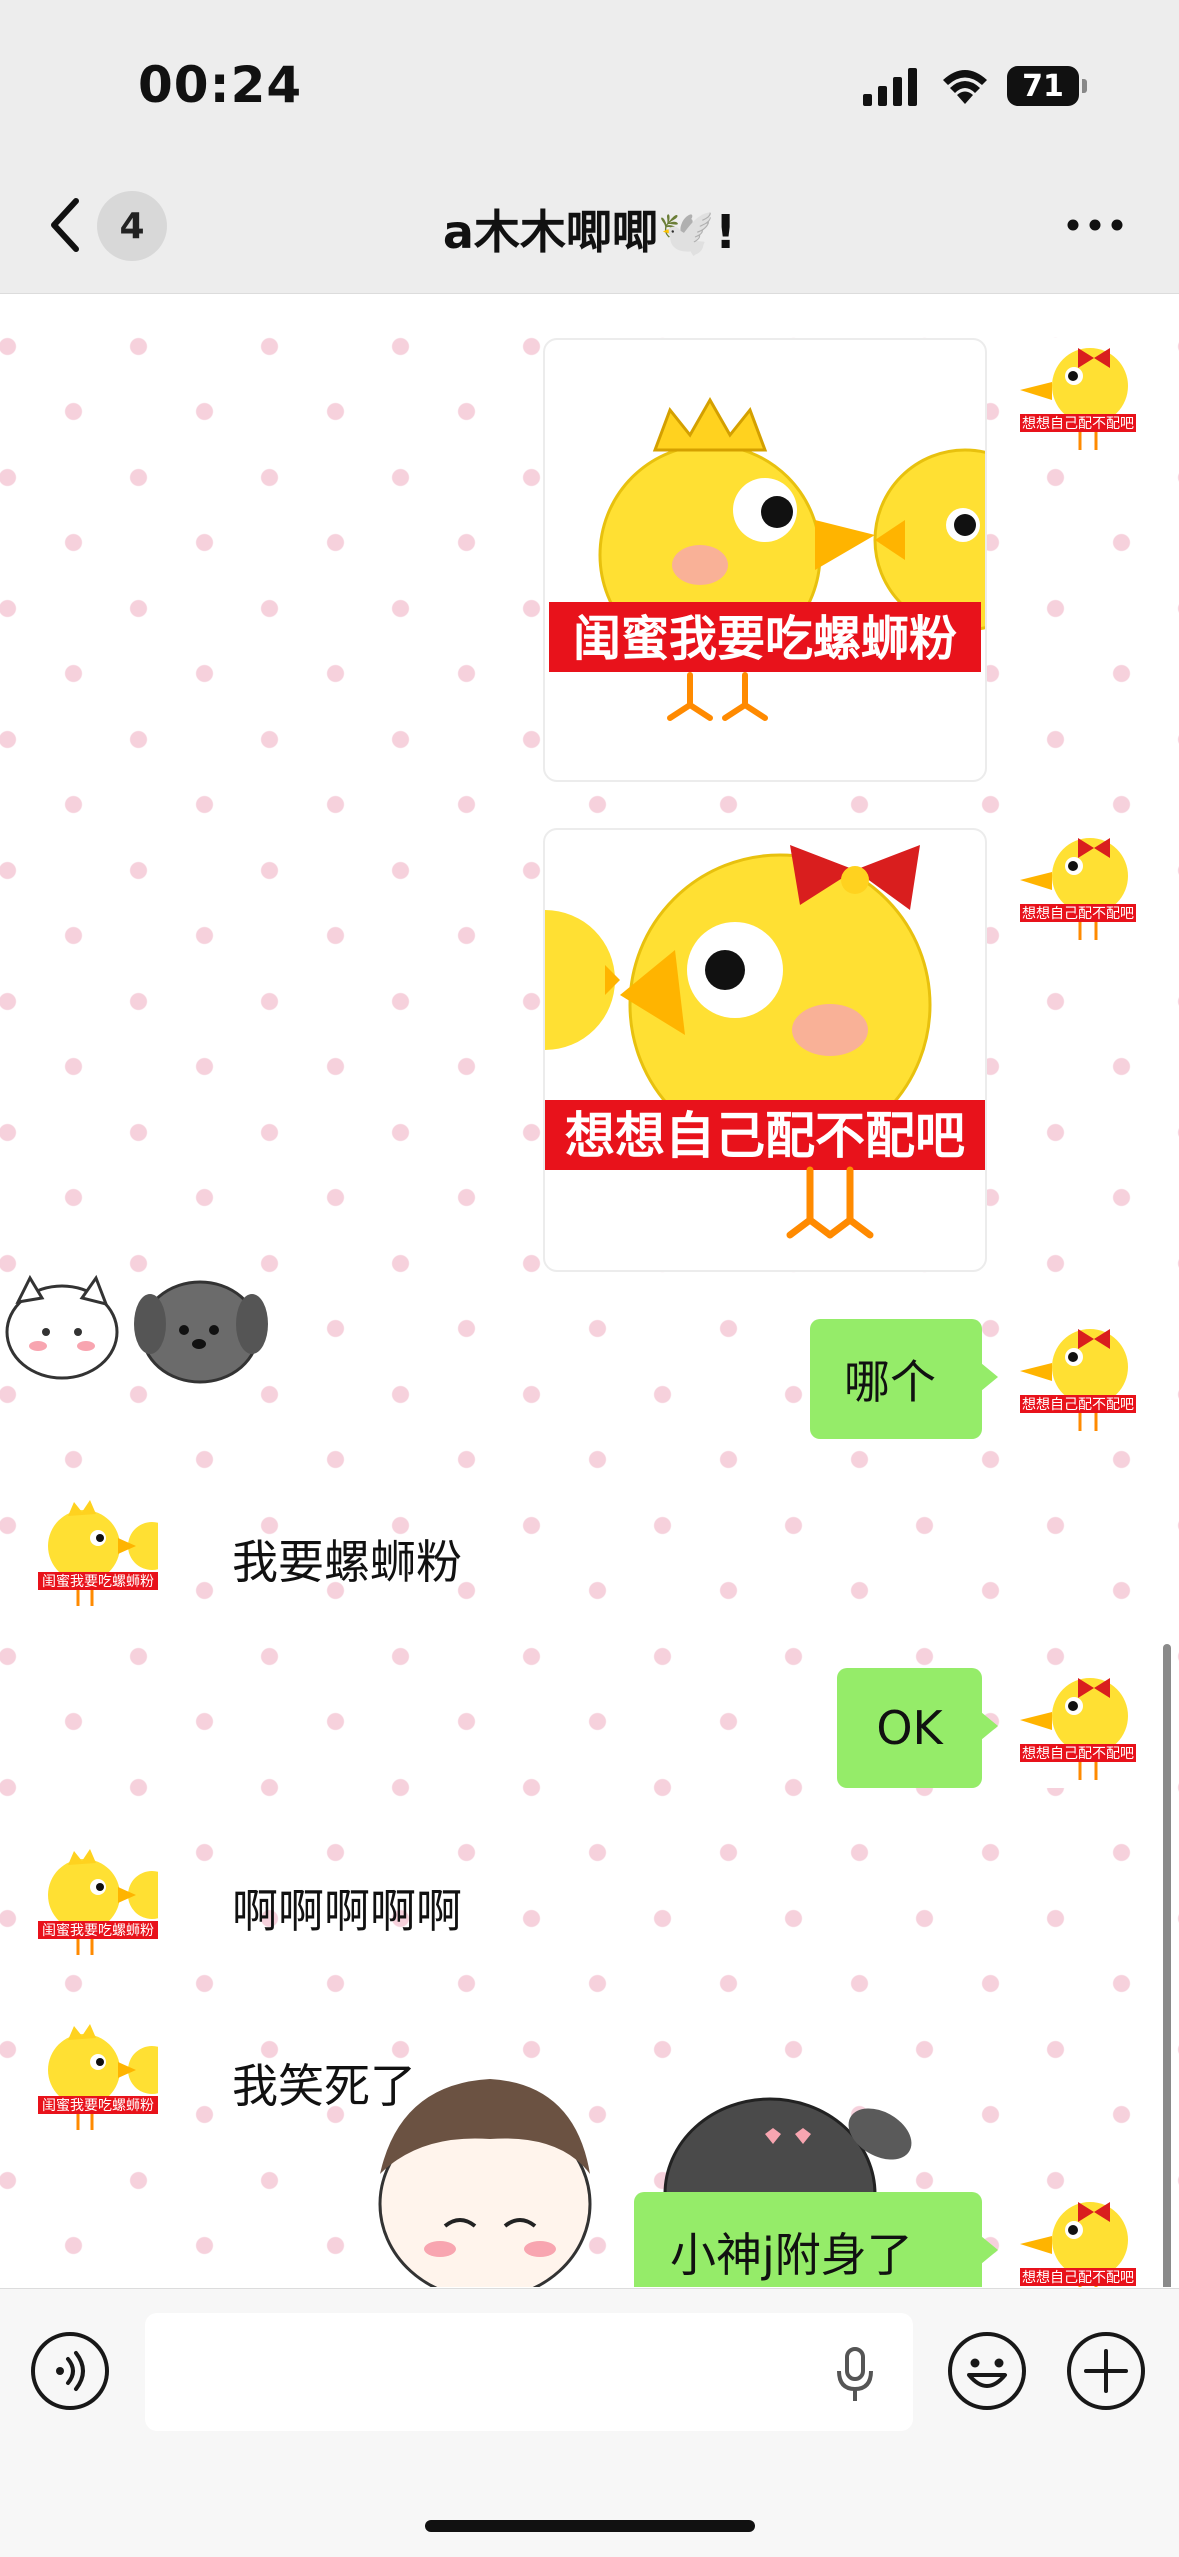 Image resolution: width=1179 pixels, height=2557 pixels. Describe the element at coordinates (136, 1329) in the screenshot. I see `wallpaper-cat-dog-doodle` at that location.